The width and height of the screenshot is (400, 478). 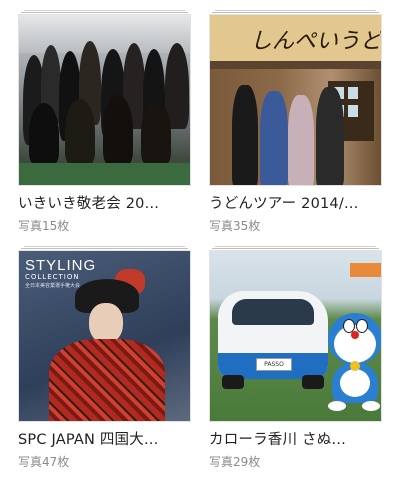 I want to click on album-photo-count: 写真29枚, so click(x=235, y=462).